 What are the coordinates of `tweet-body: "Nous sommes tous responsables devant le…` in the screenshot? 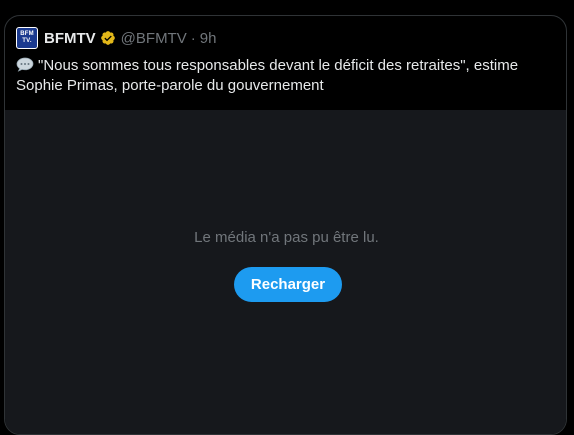 It's located at (267, 75).